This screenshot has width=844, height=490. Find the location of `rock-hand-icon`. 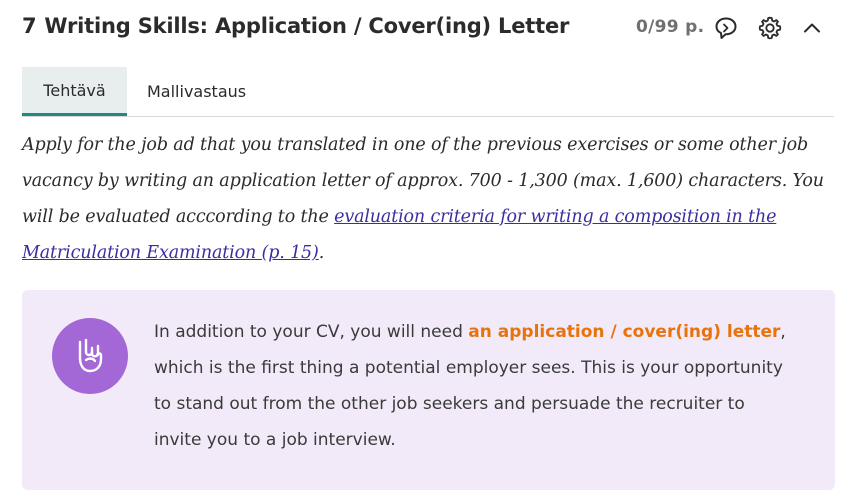

rock-hand-icon is located at coordinates (90, 355).